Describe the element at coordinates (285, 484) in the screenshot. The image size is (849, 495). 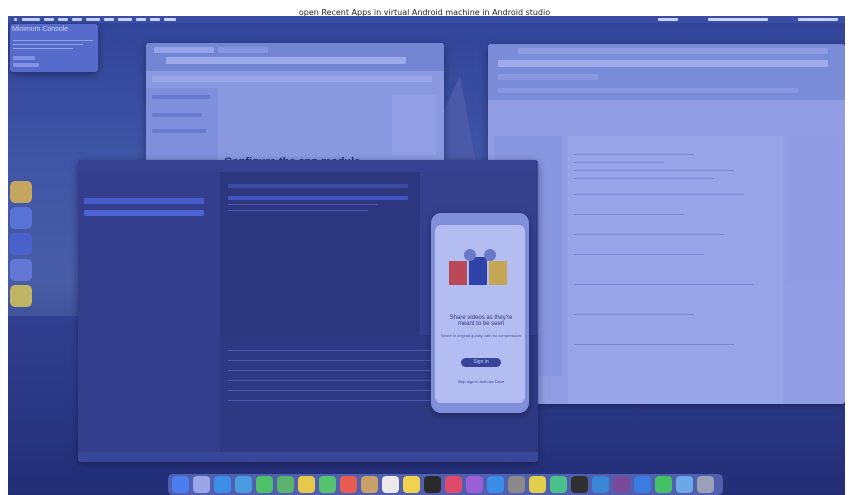
I see `maps-icon` at that location.